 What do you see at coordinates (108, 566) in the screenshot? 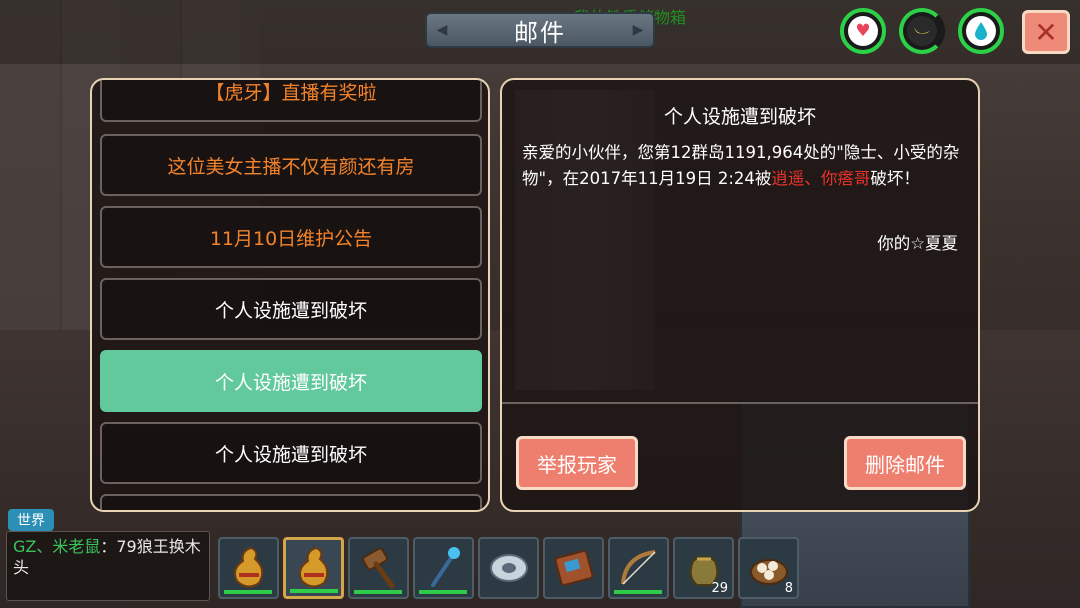
I see `chat-box: GZ、米老鼠：79狼王换木头` at bounding box center [108, 566].